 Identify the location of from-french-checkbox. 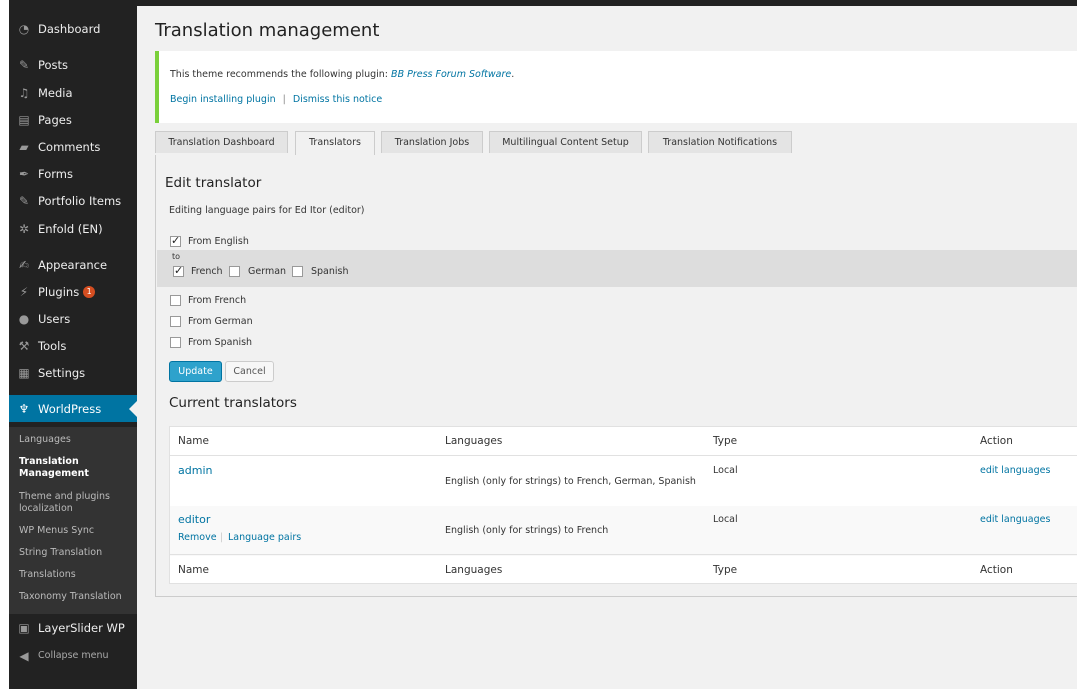
(175, 300).